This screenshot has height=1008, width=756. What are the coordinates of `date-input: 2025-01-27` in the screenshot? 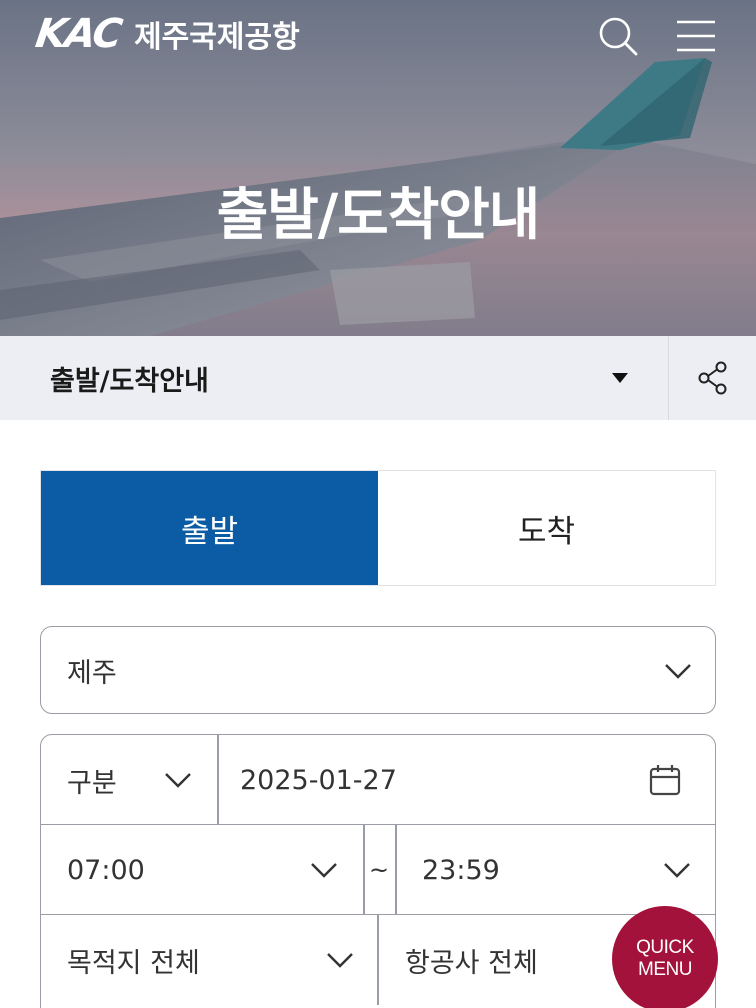 It's located at (466, 780).